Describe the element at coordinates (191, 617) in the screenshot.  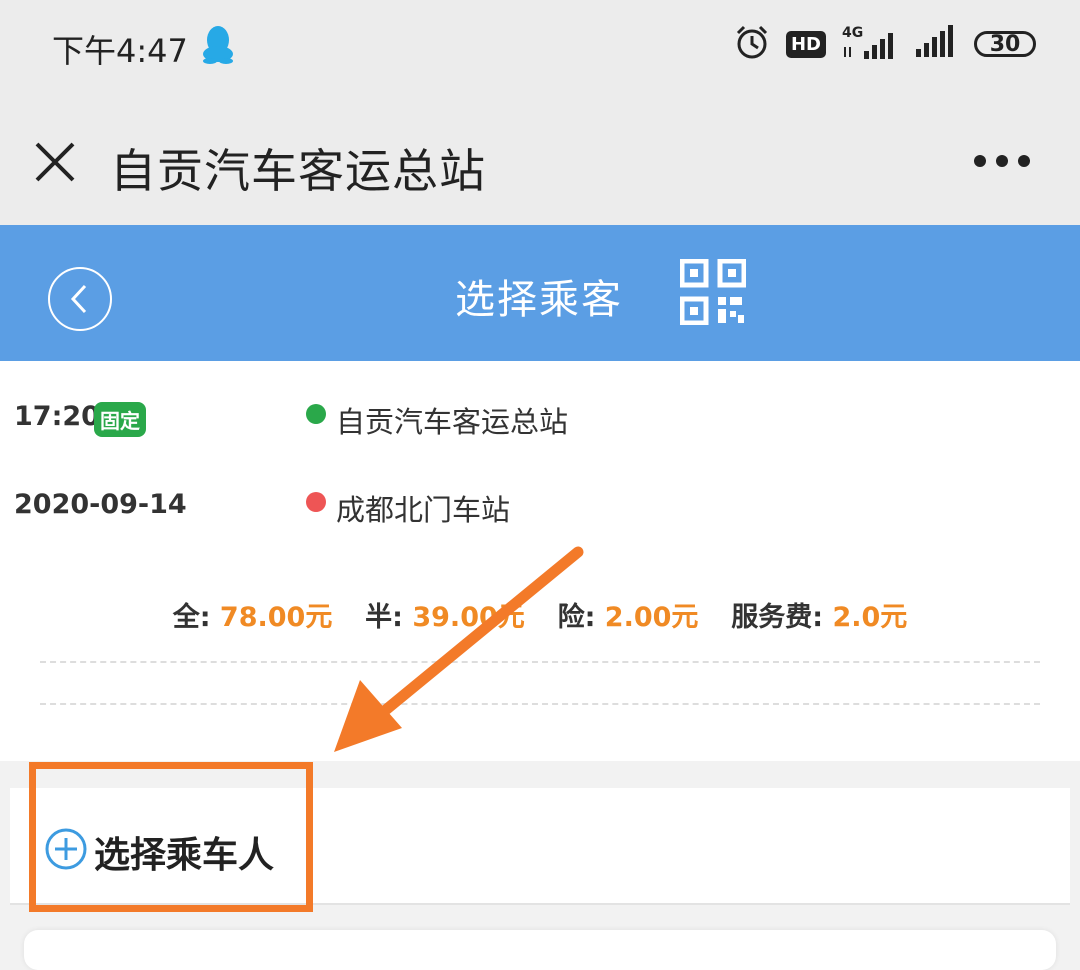
I see `full-price-label: 全:` at that location.